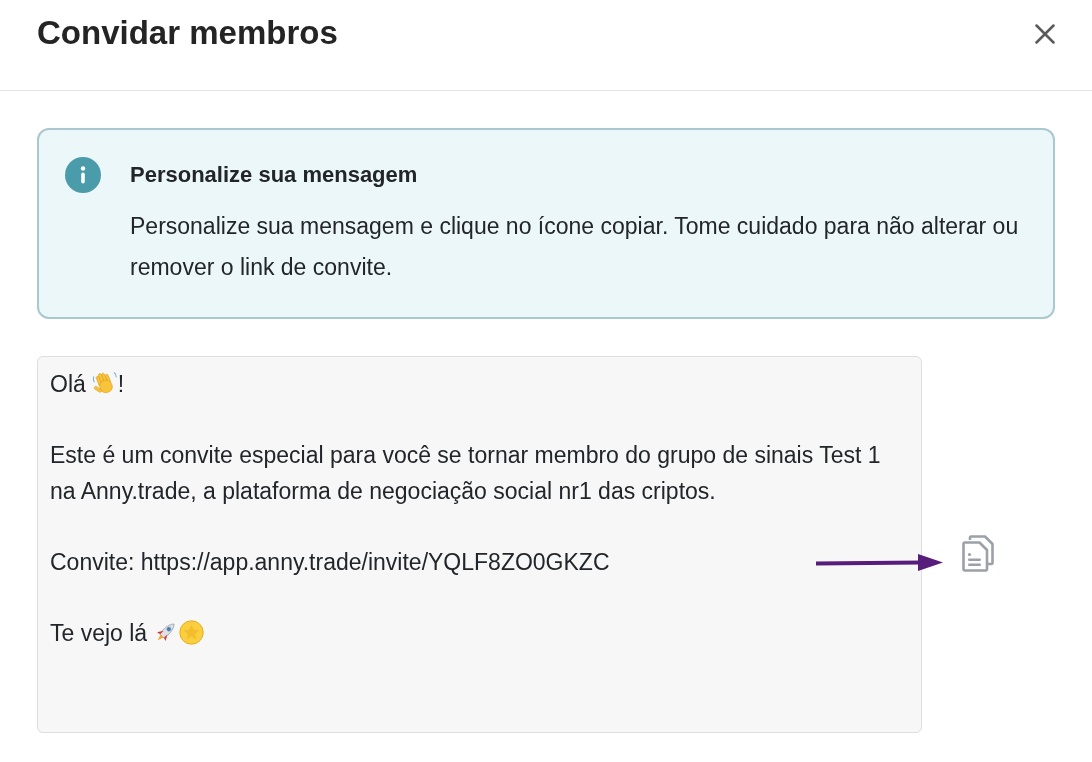 Image resolution: width=1092 pixels, height=762 pixels. I want to click on message-text: Olá, so click(68, 384).